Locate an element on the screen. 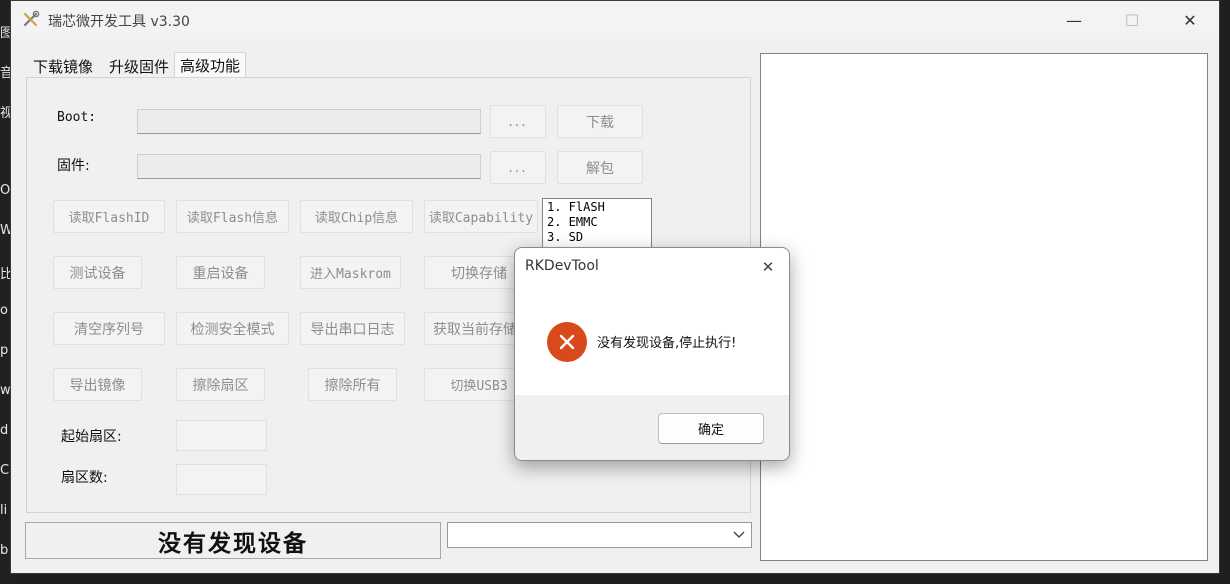 The height and width of the screenshot is (584, 1230). firmware-label: 固件: is located at coordinates (73, 166).